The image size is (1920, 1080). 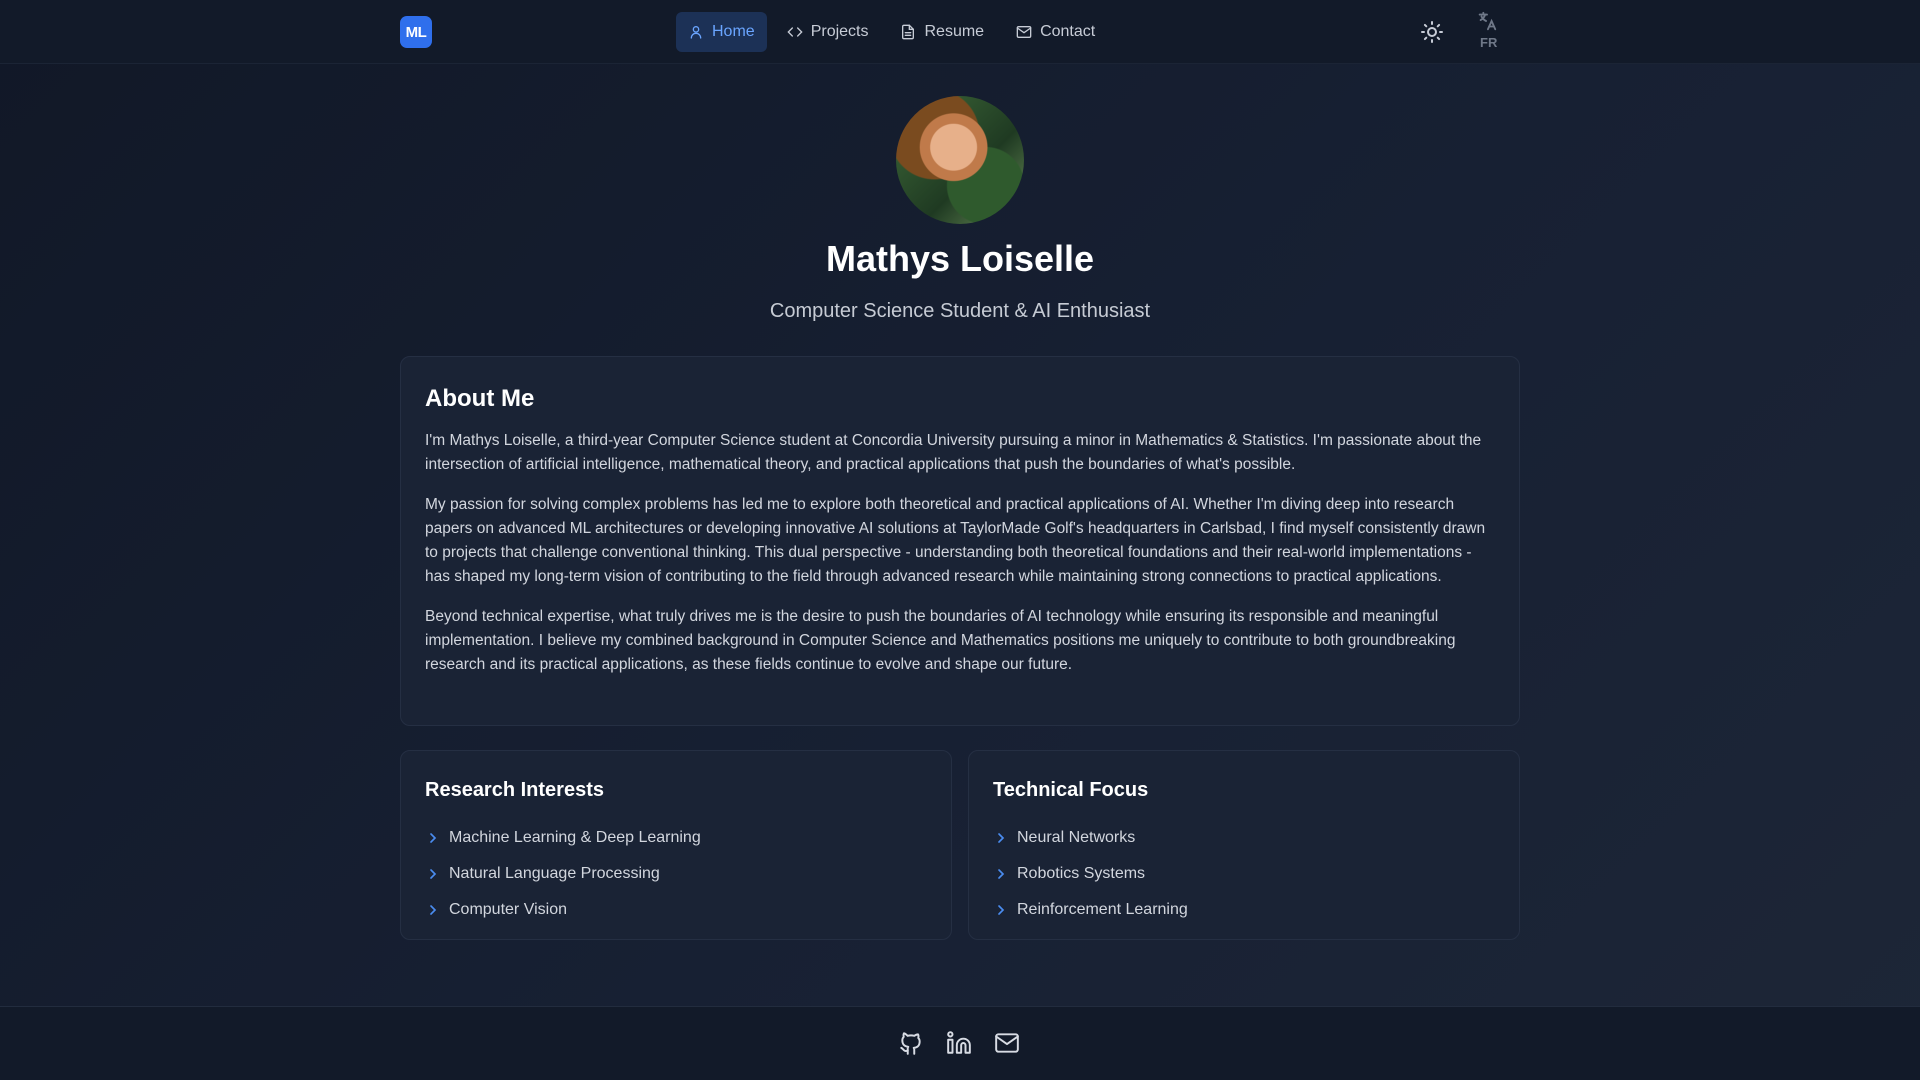 What do you see at coordinates (960, 258) in the screenshot?
I see `profile-name: Mathys Loiselle` at bounding box center [960, 258].